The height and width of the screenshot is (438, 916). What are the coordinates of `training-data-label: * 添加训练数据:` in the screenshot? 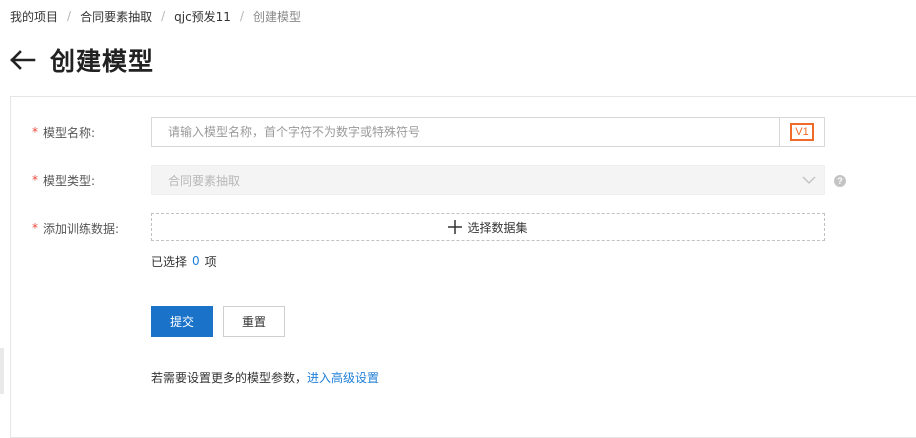 It's located at (75, 228).